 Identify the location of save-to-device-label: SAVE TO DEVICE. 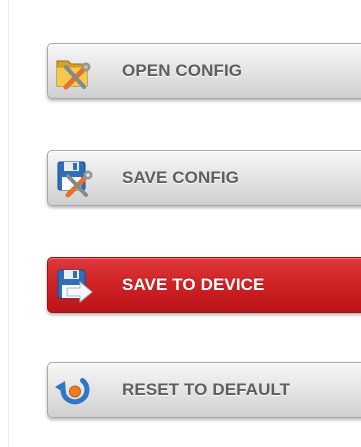
(193, 284).